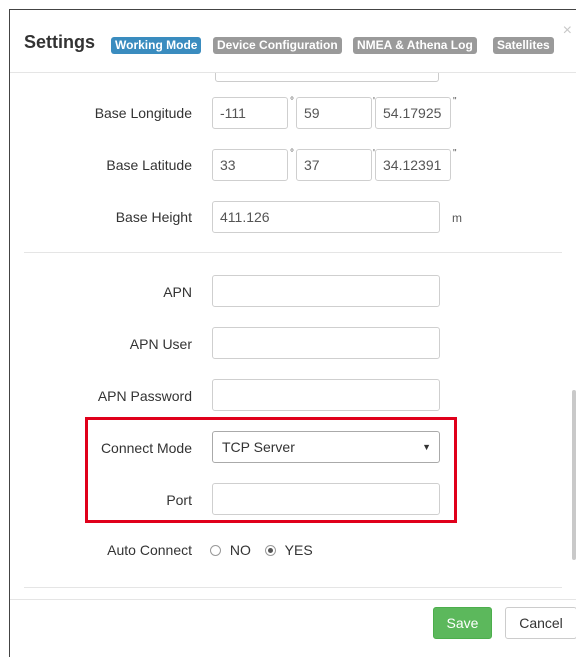 The width and height of the screenshot is (576, 657). What do you see at coordinates (240, 550) in the screenshot?
I see `radio-no-label: NO` at bounding box center [240, 550].